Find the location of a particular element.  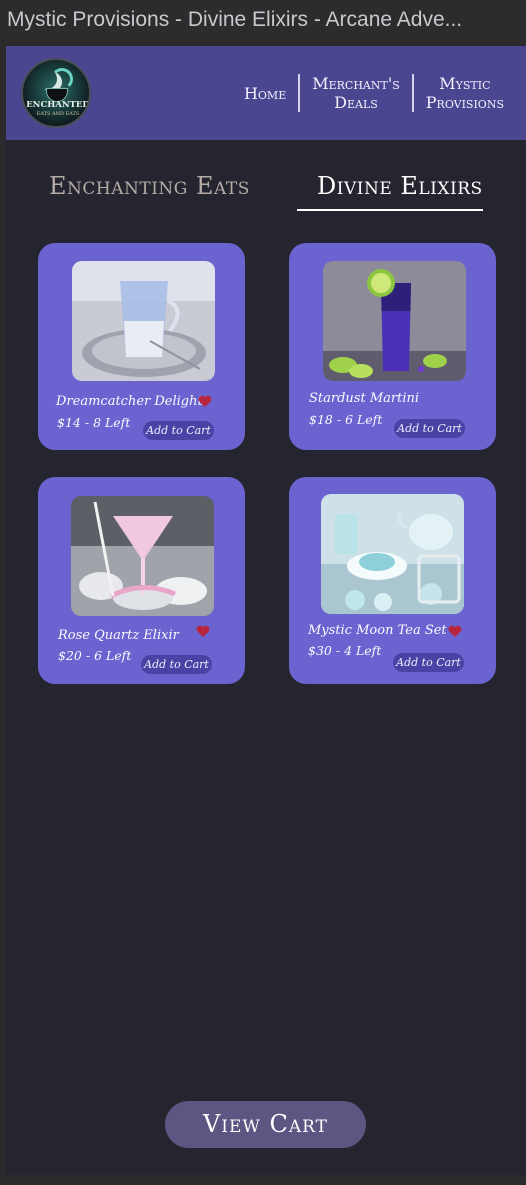

product-price: $20 is located at coordinates (70, 655).